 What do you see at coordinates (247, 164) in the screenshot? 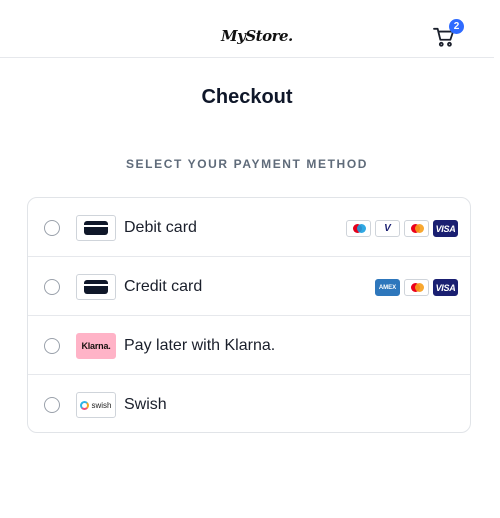
I see `section-heading: SELECT YOUR PAYMENT METHOD` at bounding box center [247, 164].